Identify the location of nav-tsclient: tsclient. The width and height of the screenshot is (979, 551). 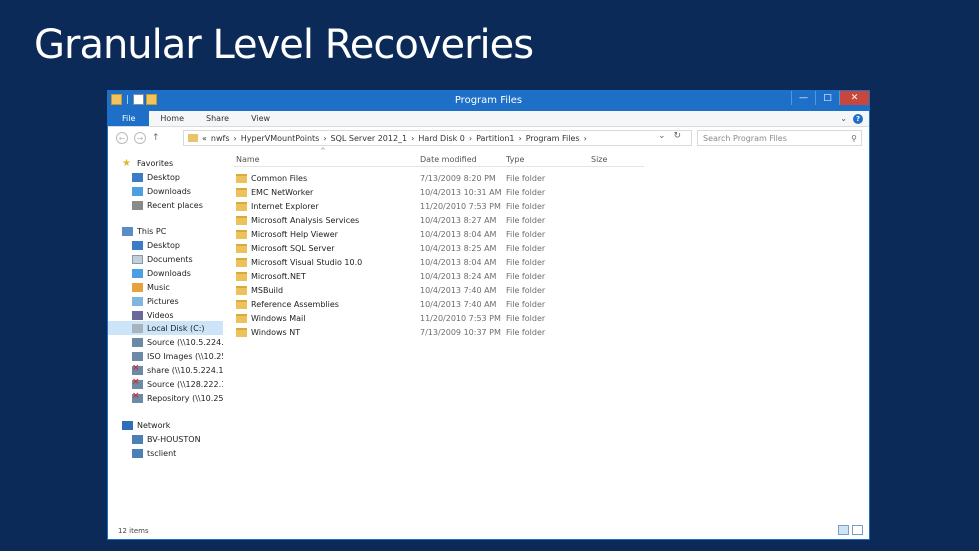
(154, 453).